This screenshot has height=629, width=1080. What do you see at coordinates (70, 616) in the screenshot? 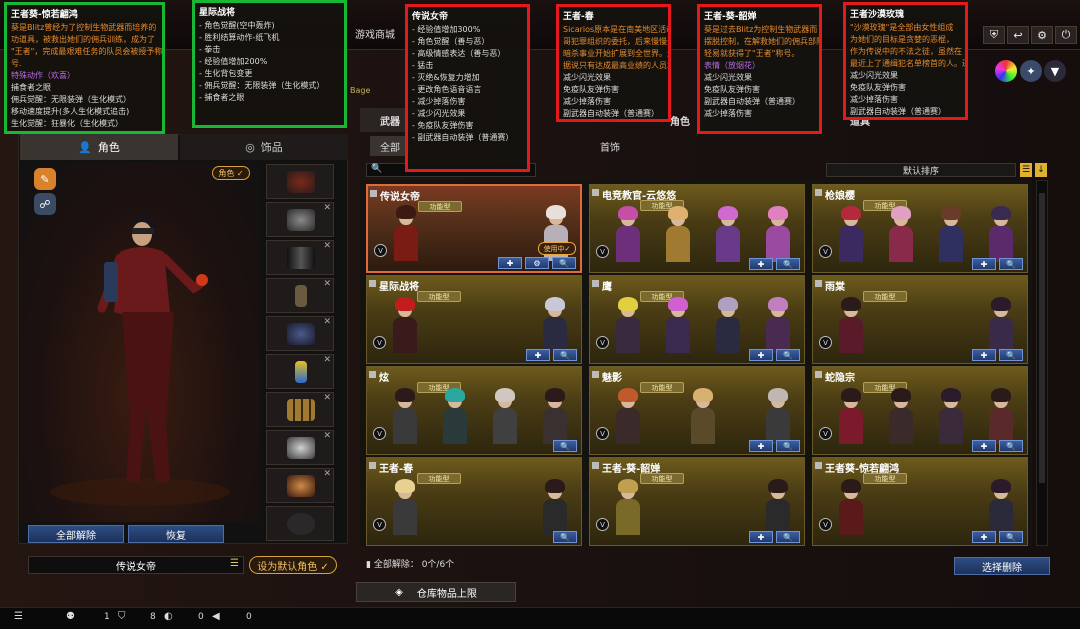
I see `people-icon: ⚉` at bounding box center [70, 616].